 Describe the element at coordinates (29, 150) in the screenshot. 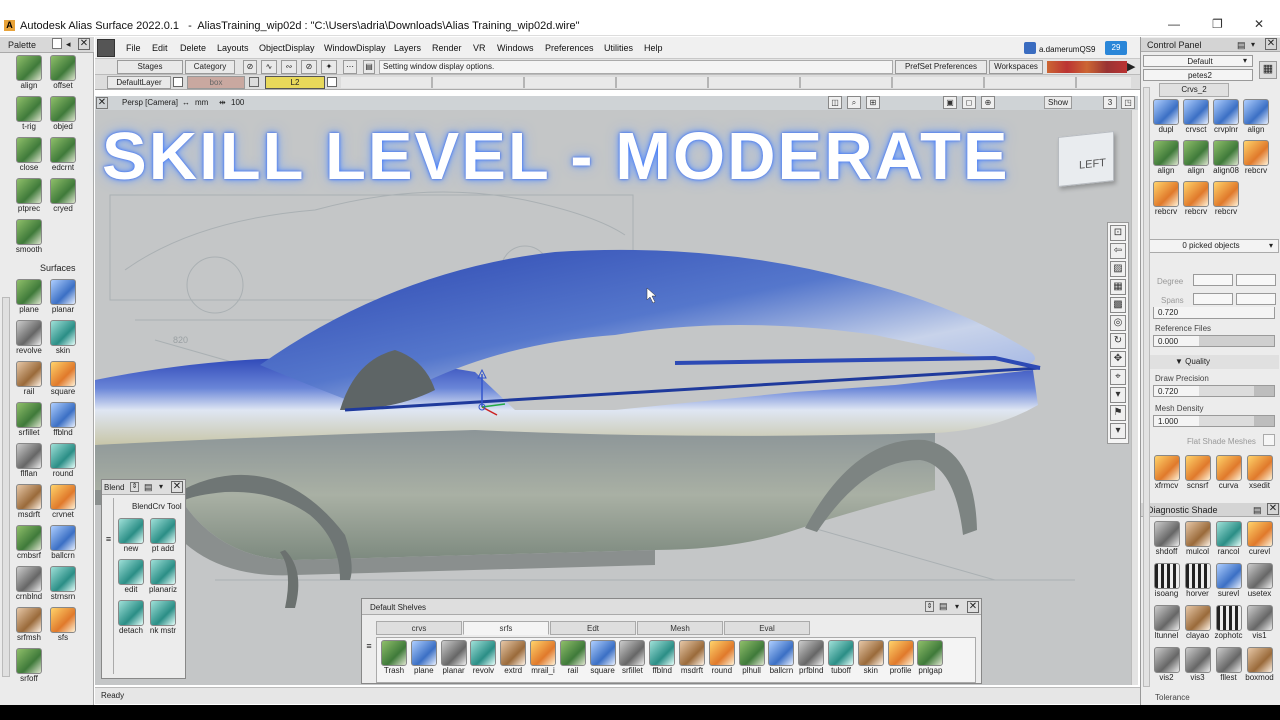

I see `close-curve-icon` at that location.